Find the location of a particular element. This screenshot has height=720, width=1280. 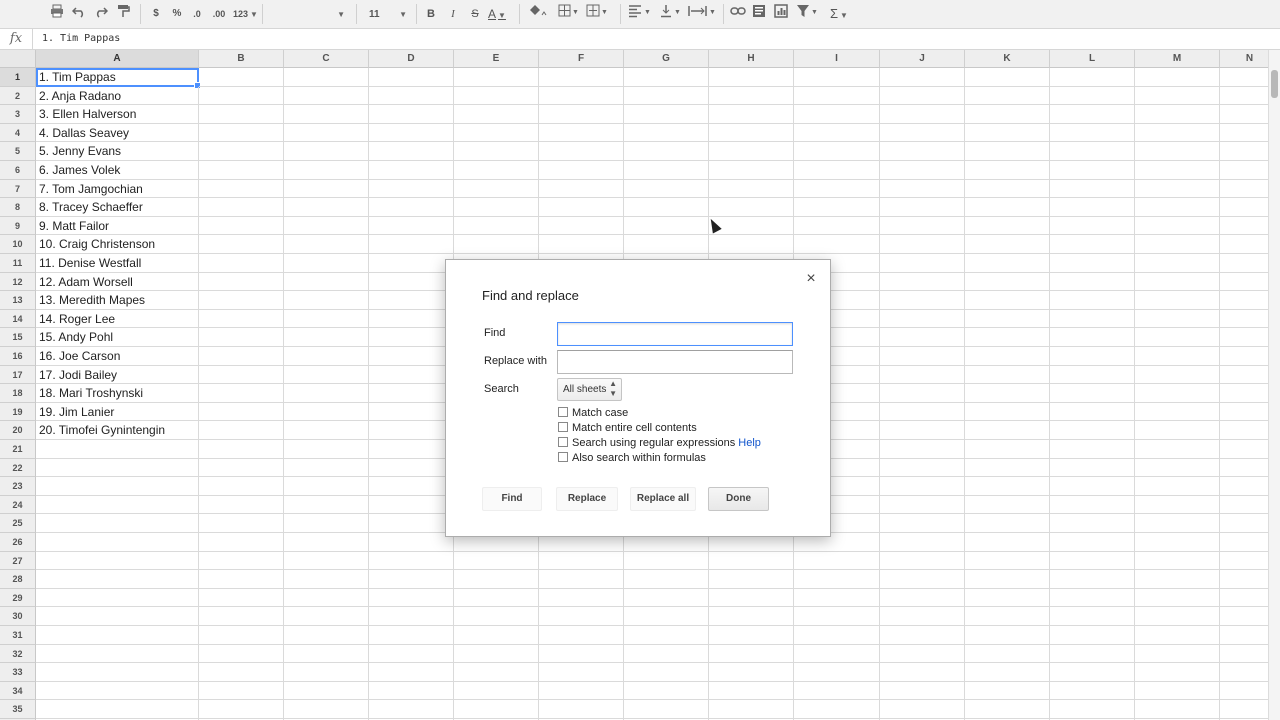

text-color-button: A ▼ is located at coordinates (497, 14).